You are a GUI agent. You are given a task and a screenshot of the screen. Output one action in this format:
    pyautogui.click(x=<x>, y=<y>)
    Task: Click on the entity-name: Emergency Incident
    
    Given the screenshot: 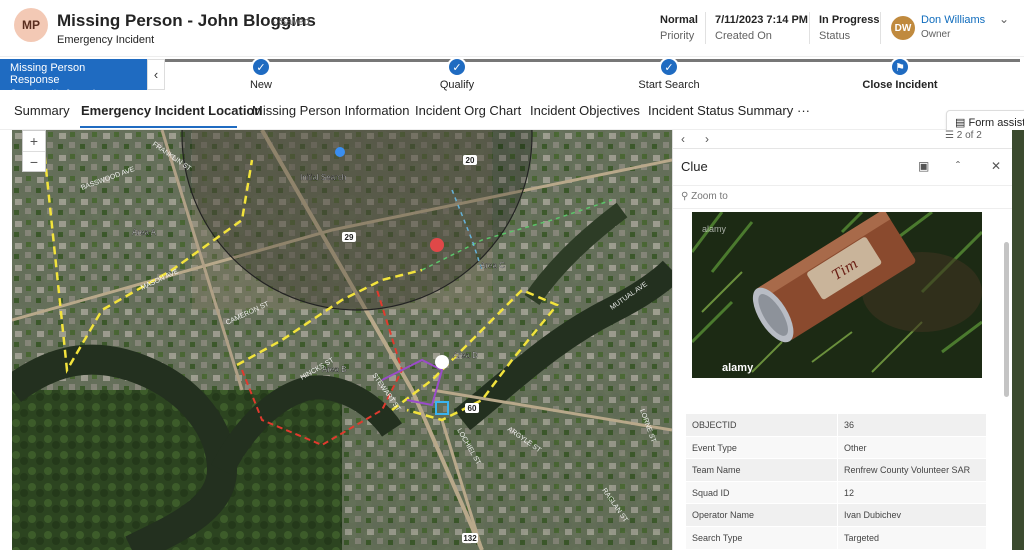 What is the action you would take?
    pyautogui.click(x=106, y=40)
    